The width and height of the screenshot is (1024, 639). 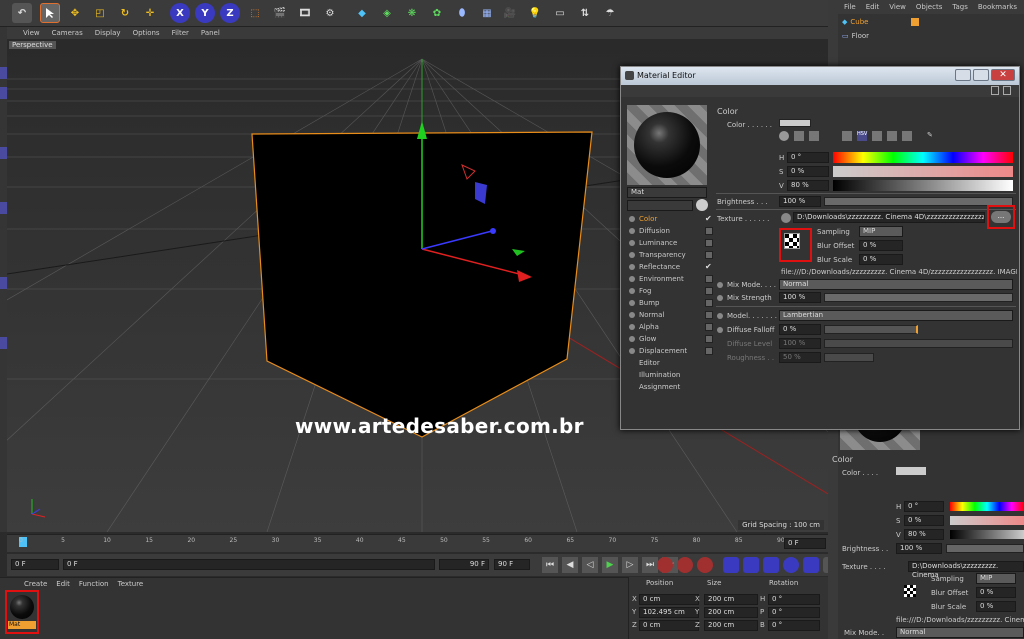 I want to click on world-coordinates-icon: ⬚, so click(x=255, y=13).